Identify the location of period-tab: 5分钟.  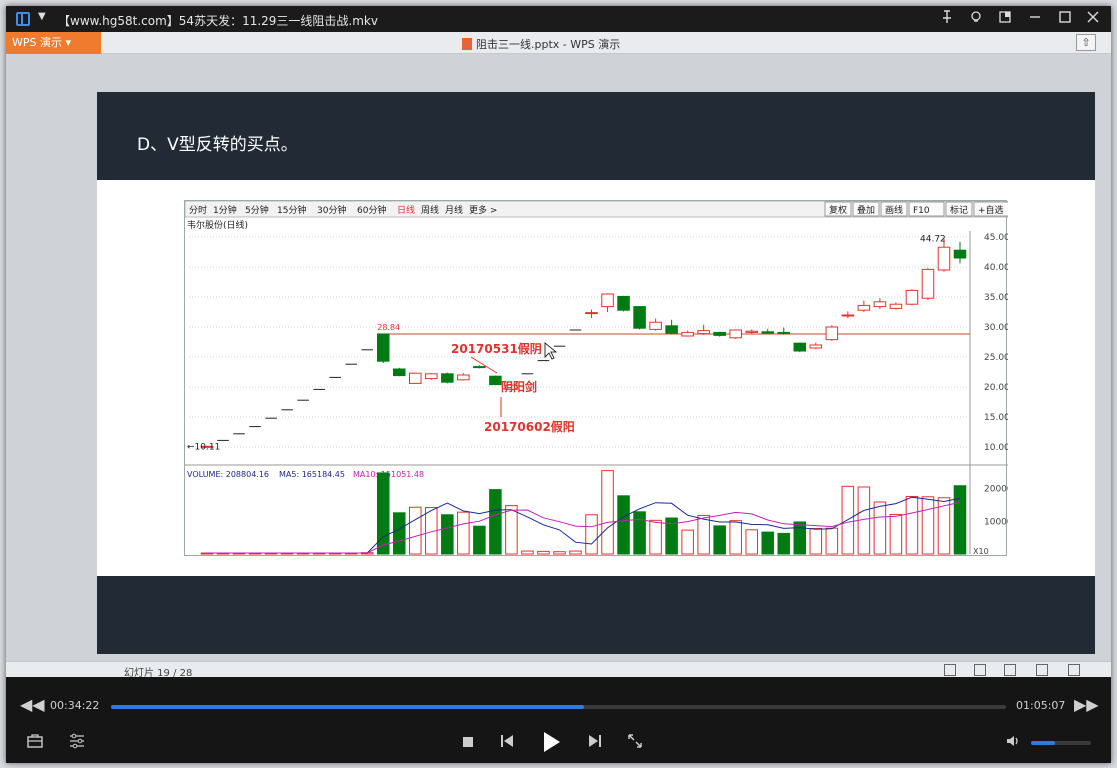
(257, 210).